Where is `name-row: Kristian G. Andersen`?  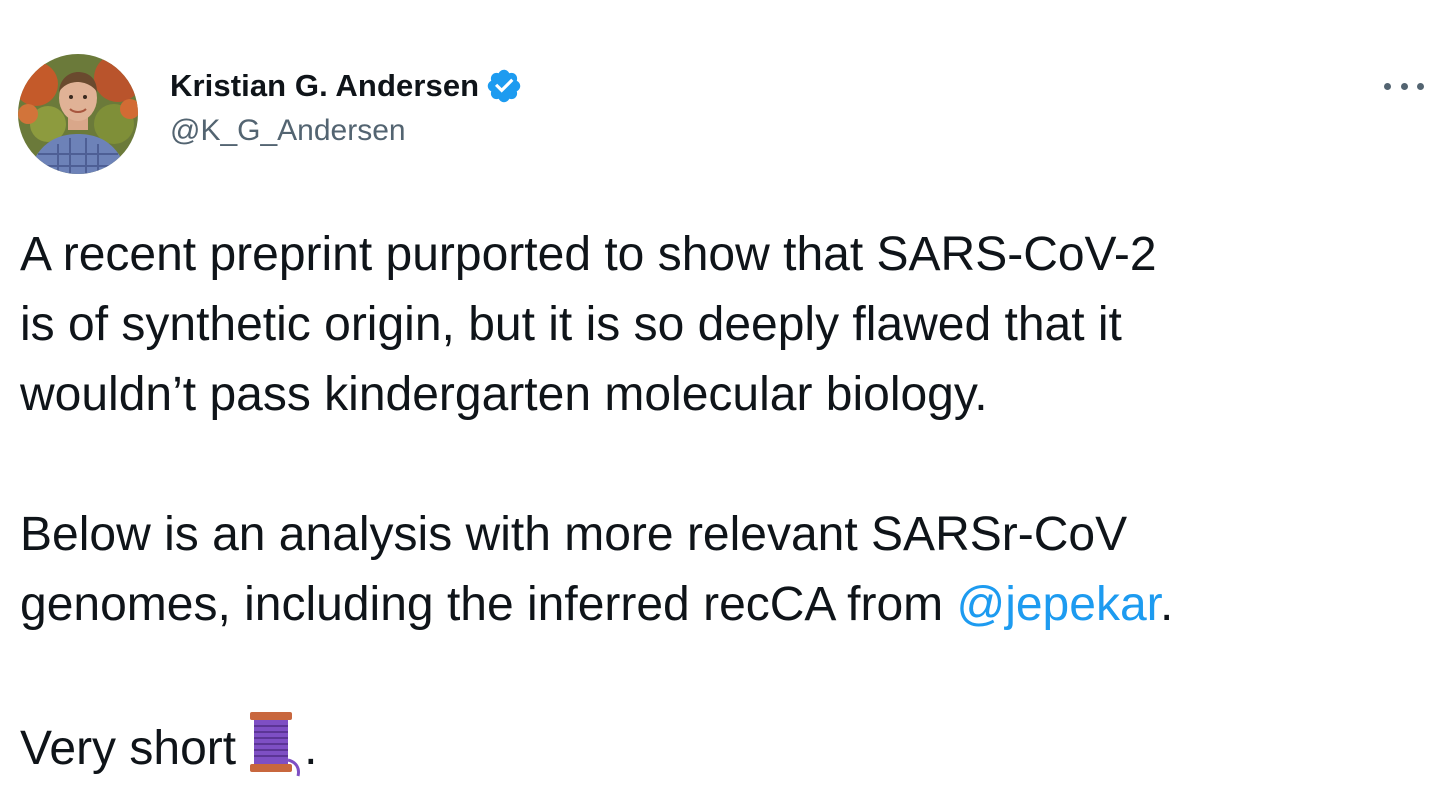
name-row: Kristian G. Andersen is located at coordinates (346, 86).